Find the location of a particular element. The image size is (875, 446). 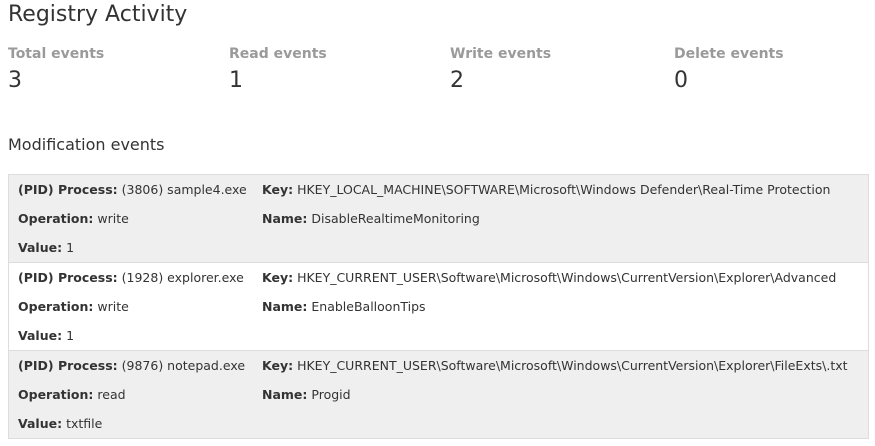

value-cell: Value: txtfile is located at coordinates (60, 424).